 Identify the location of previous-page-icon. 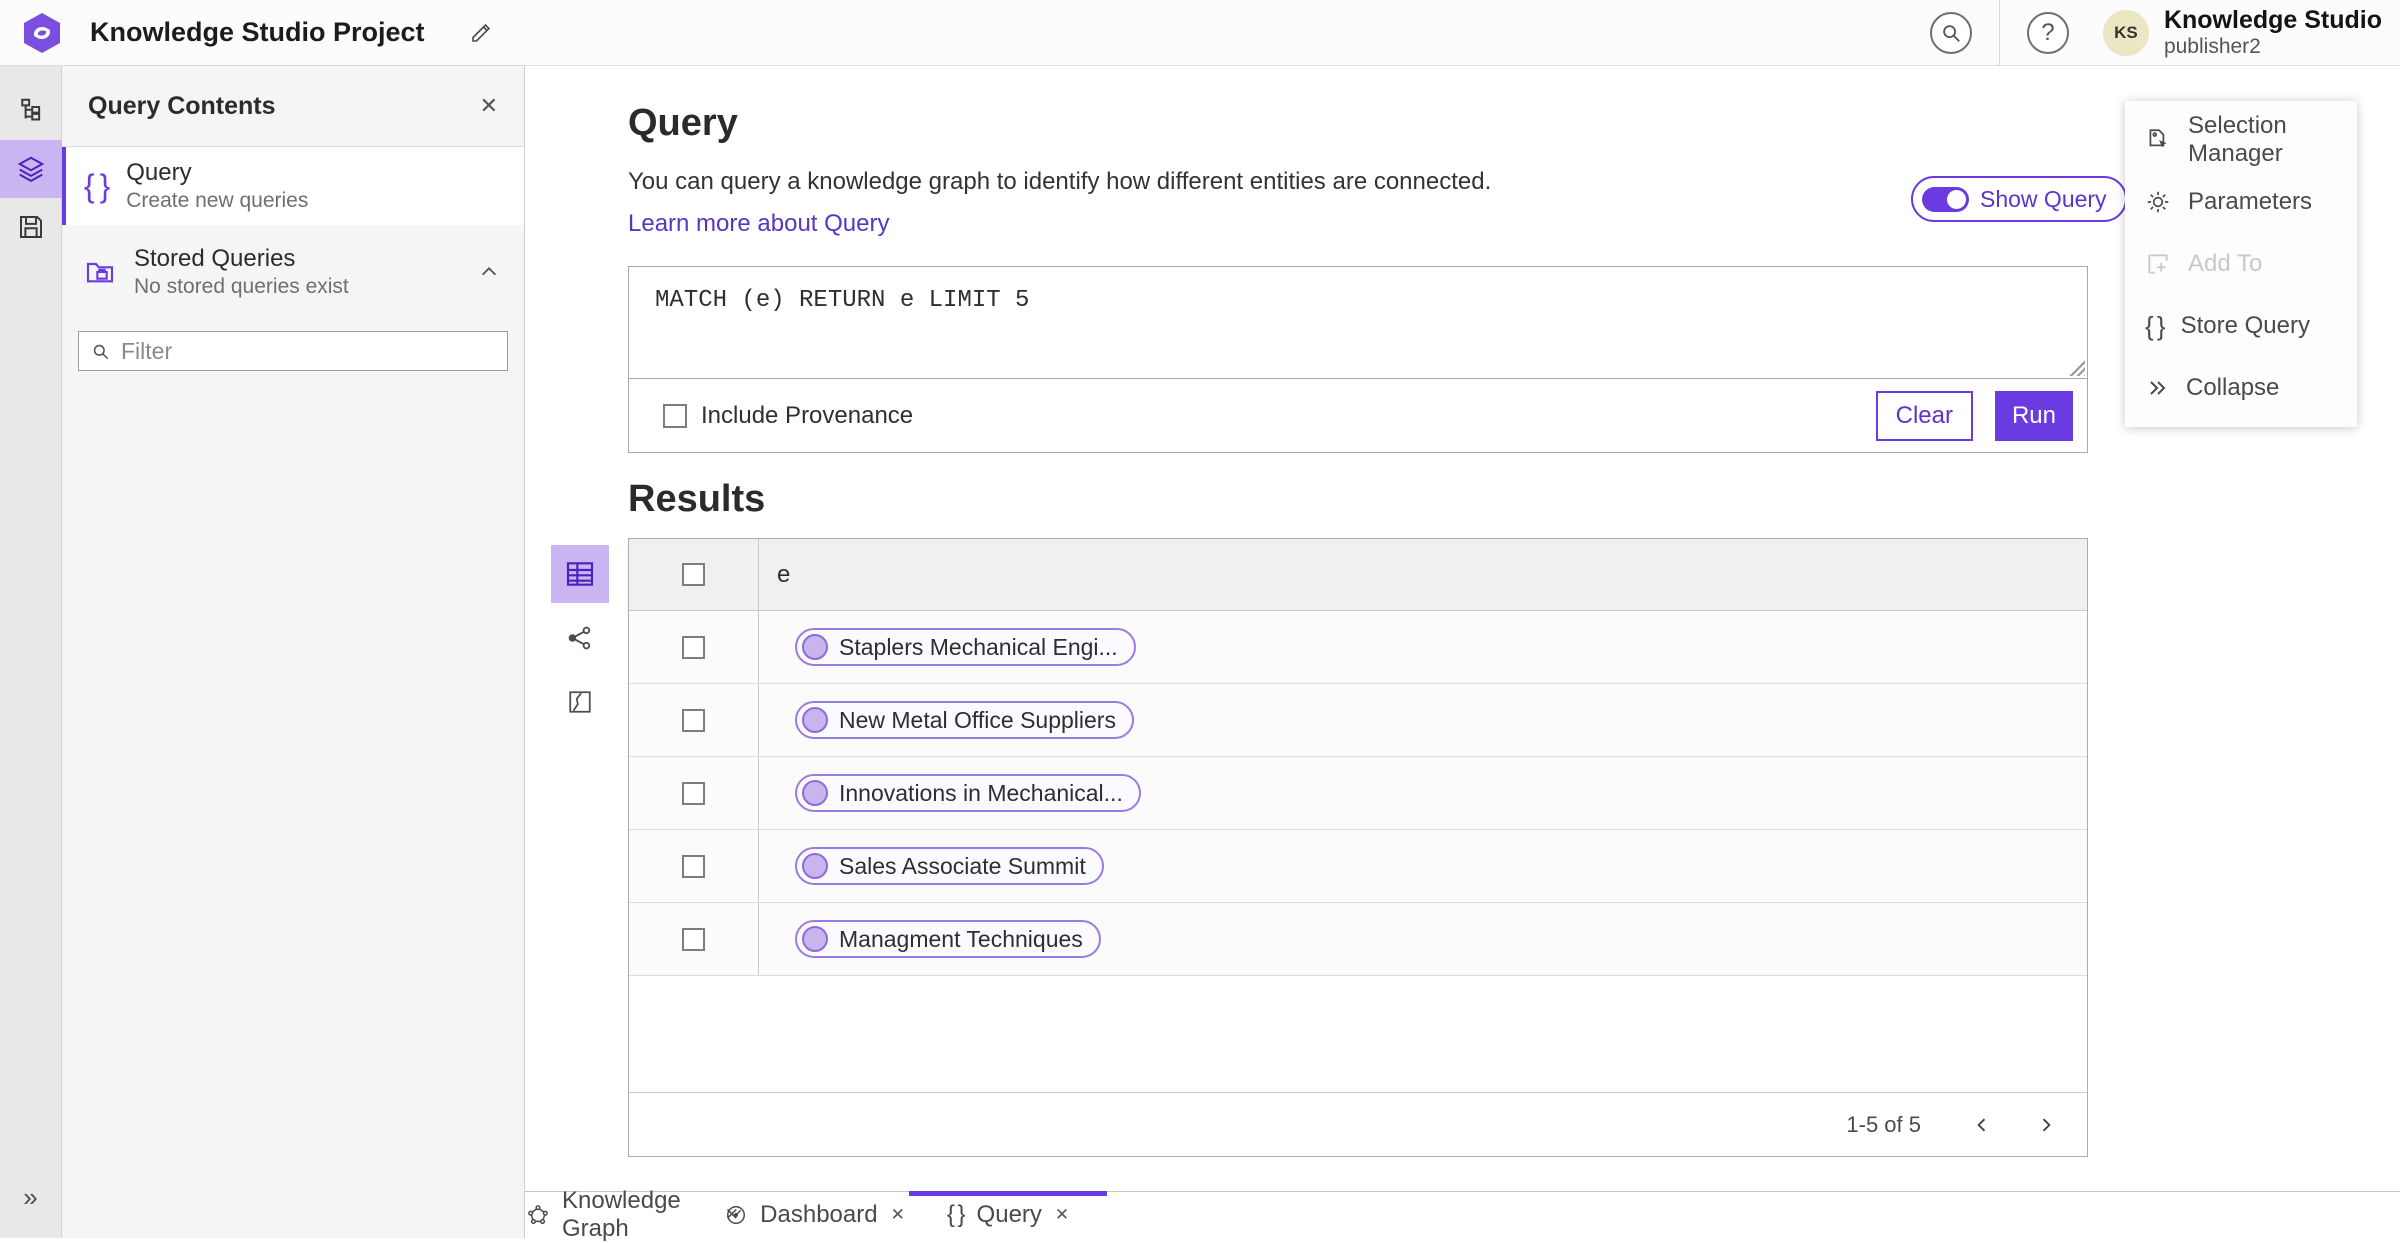
(1982, 1125).